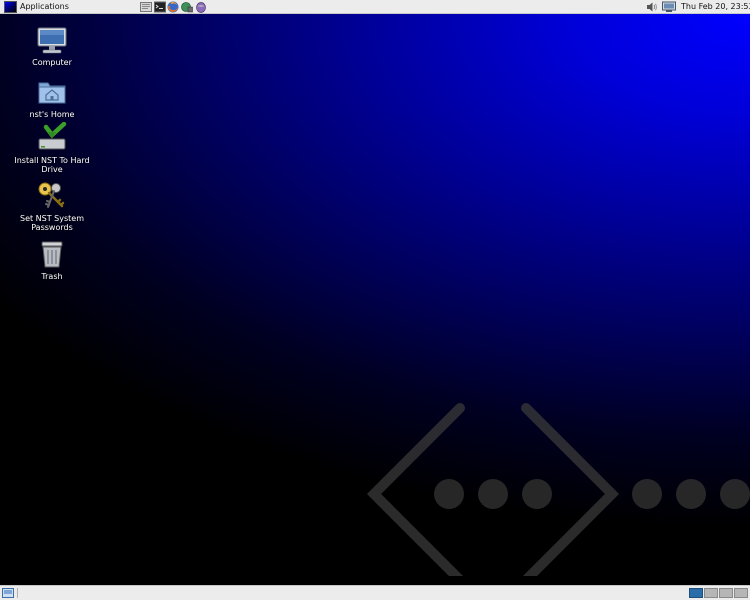  Describe the element at coordinates (652, 7) in the screenshot. I see `volume-icon` at that location.